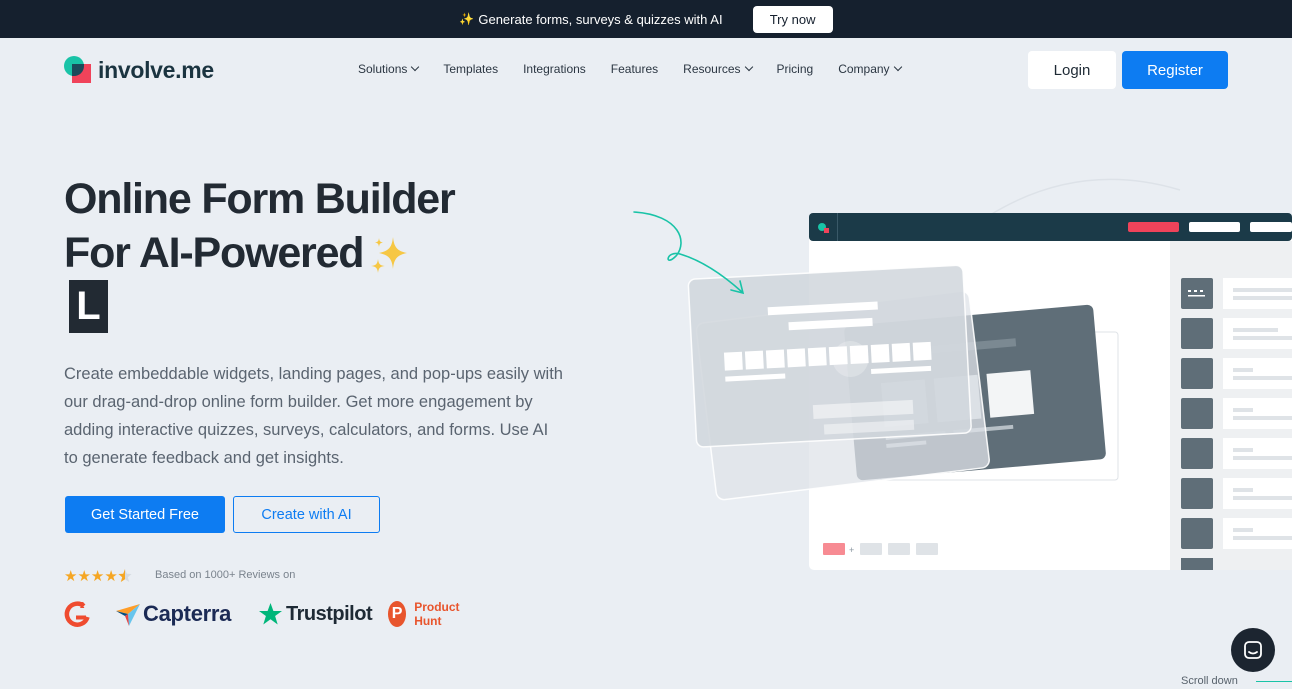 Image resolution: width=1292 pixels, height=689 pixels. I want to click on chat-icon, so click(1253, 650).